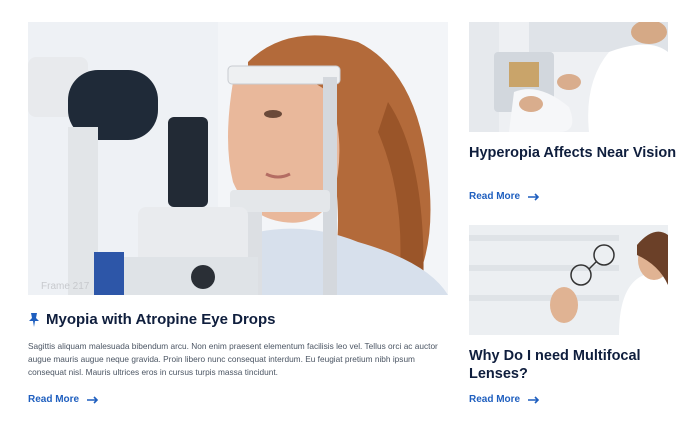  I want to click on frame-label: Frame 217, so click(65, 286).